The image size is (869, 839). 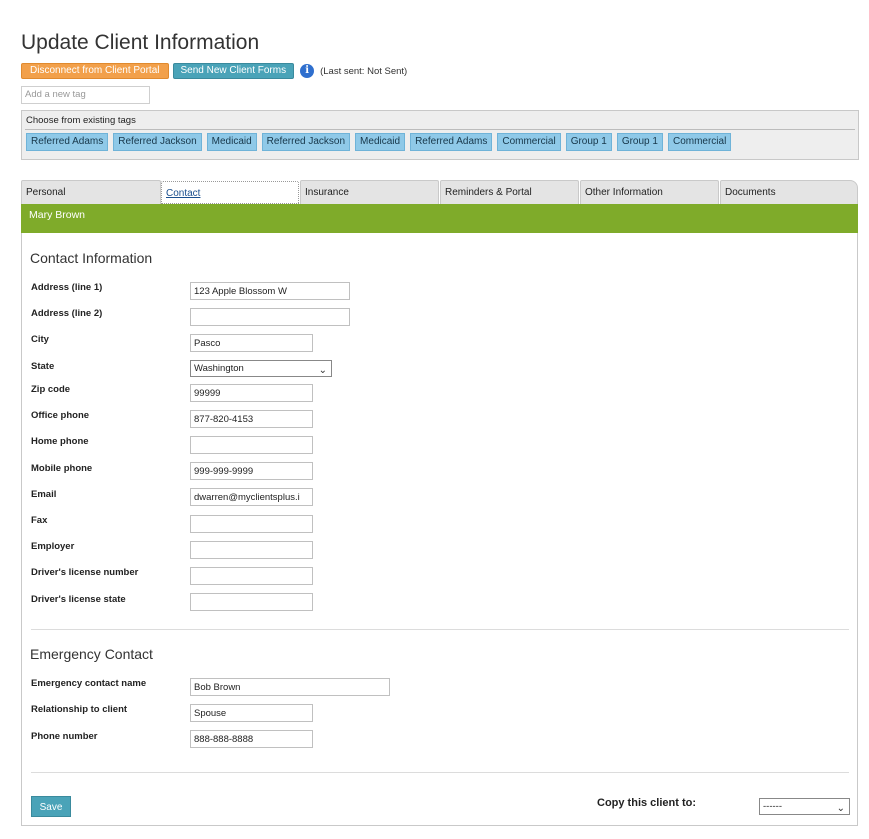 What do you see at coordinates (251, 602) in the screenshot?
I see `drivers-license-state-input` at bounding box center [251, 602].